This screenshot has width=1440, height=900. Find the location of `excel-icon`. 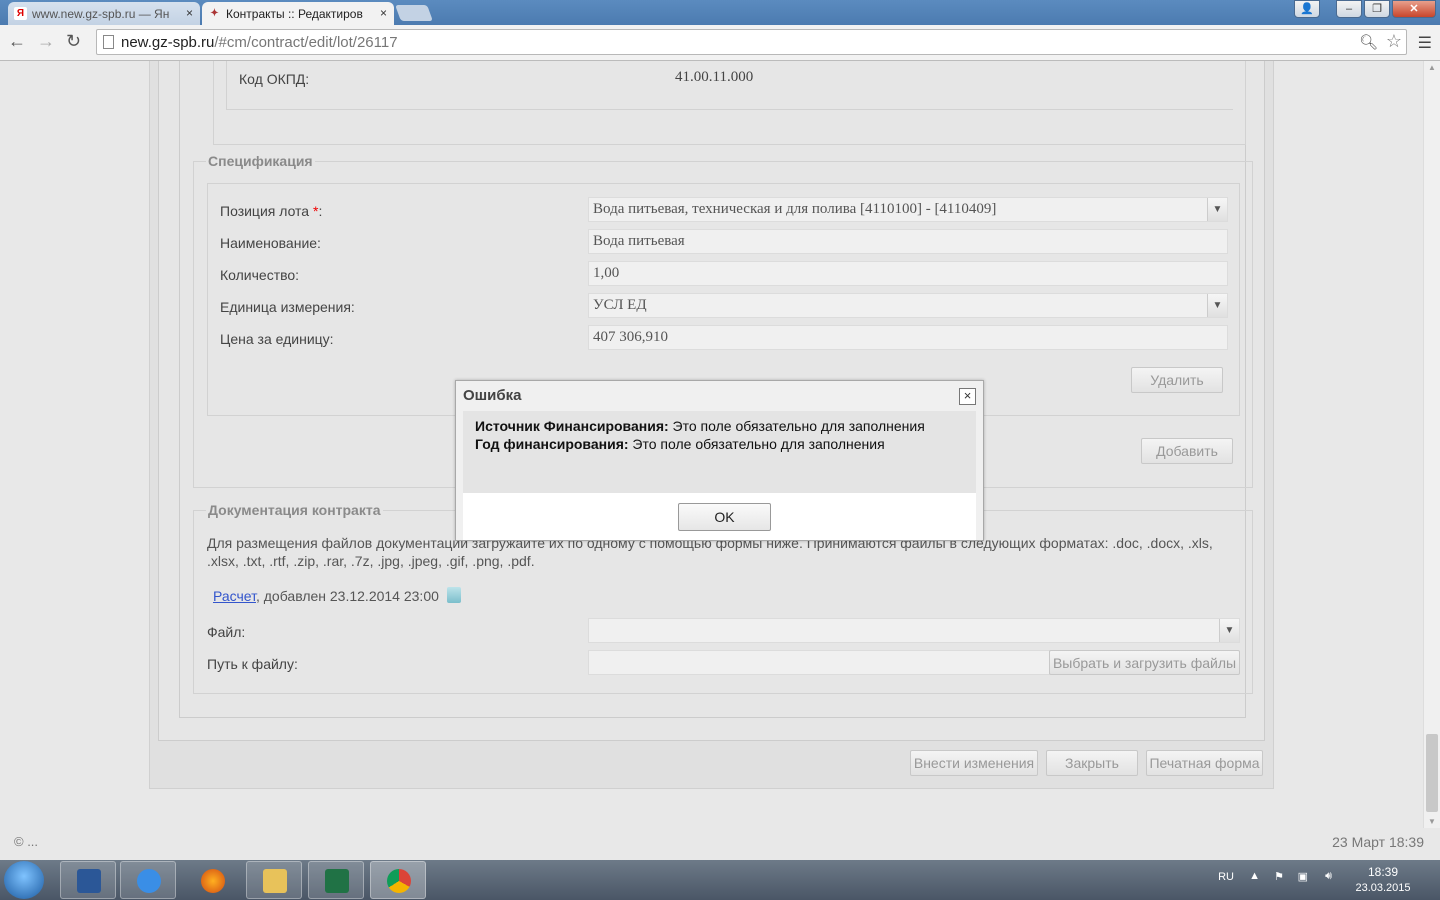

excel-icon is located at coordinates (337, 881).